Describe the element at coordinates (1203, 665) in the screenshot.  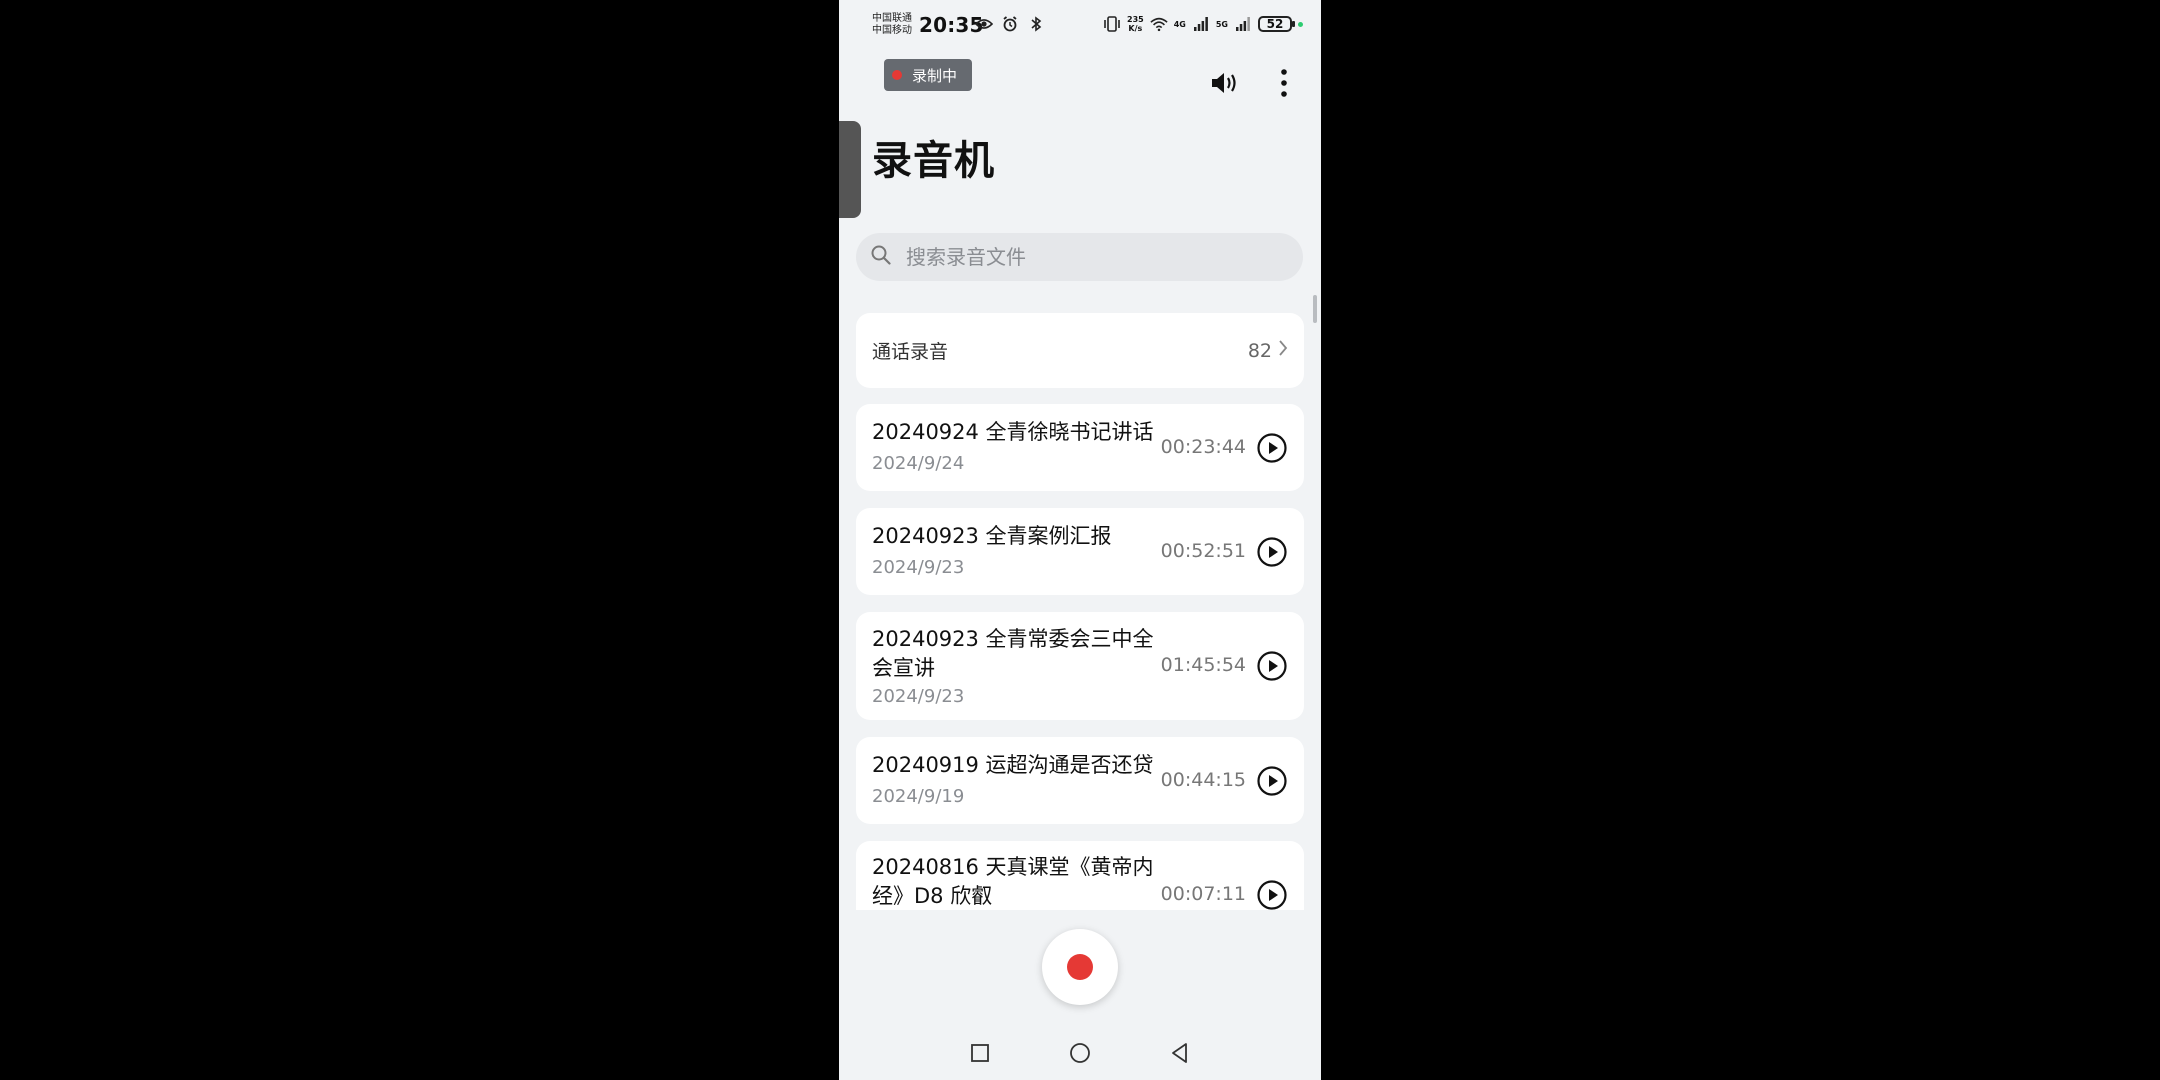
I see `recording-duration: 01:45:54` at that location.